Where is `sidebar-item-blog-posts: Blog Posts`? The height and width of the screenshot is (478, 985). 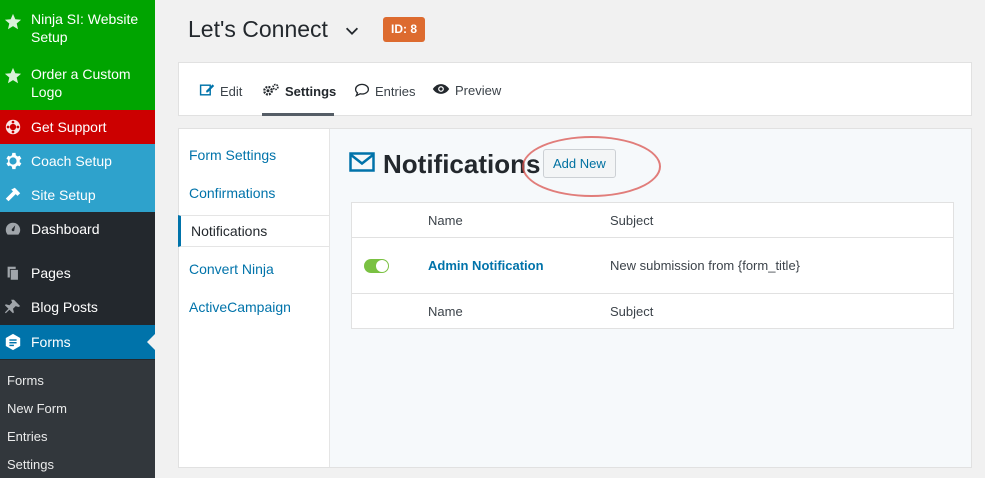
sidebar-item-blog-posts: Blog Posts is located at coordinates (77, 307).